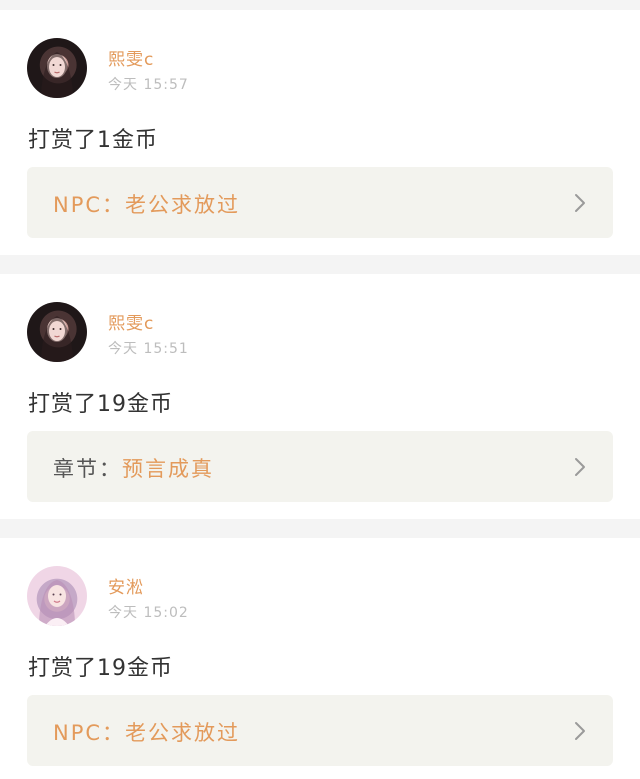  What do you see at coordinates (57, 603) in the screenshot?
I see `avatar-light-girl-icon` at bounding box center [57, 603].